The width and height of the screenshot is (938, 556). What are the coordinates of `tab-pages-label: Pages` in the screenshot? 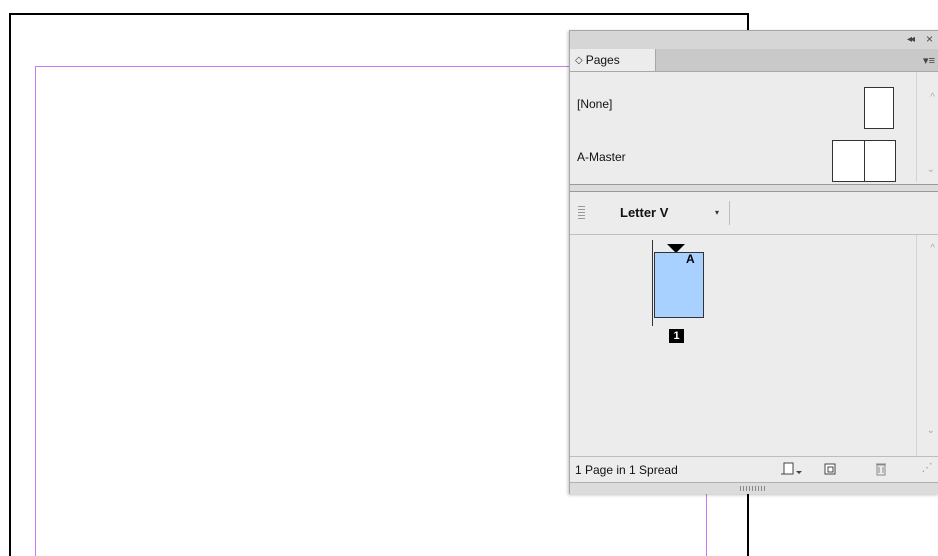 It's located at (602, 60).